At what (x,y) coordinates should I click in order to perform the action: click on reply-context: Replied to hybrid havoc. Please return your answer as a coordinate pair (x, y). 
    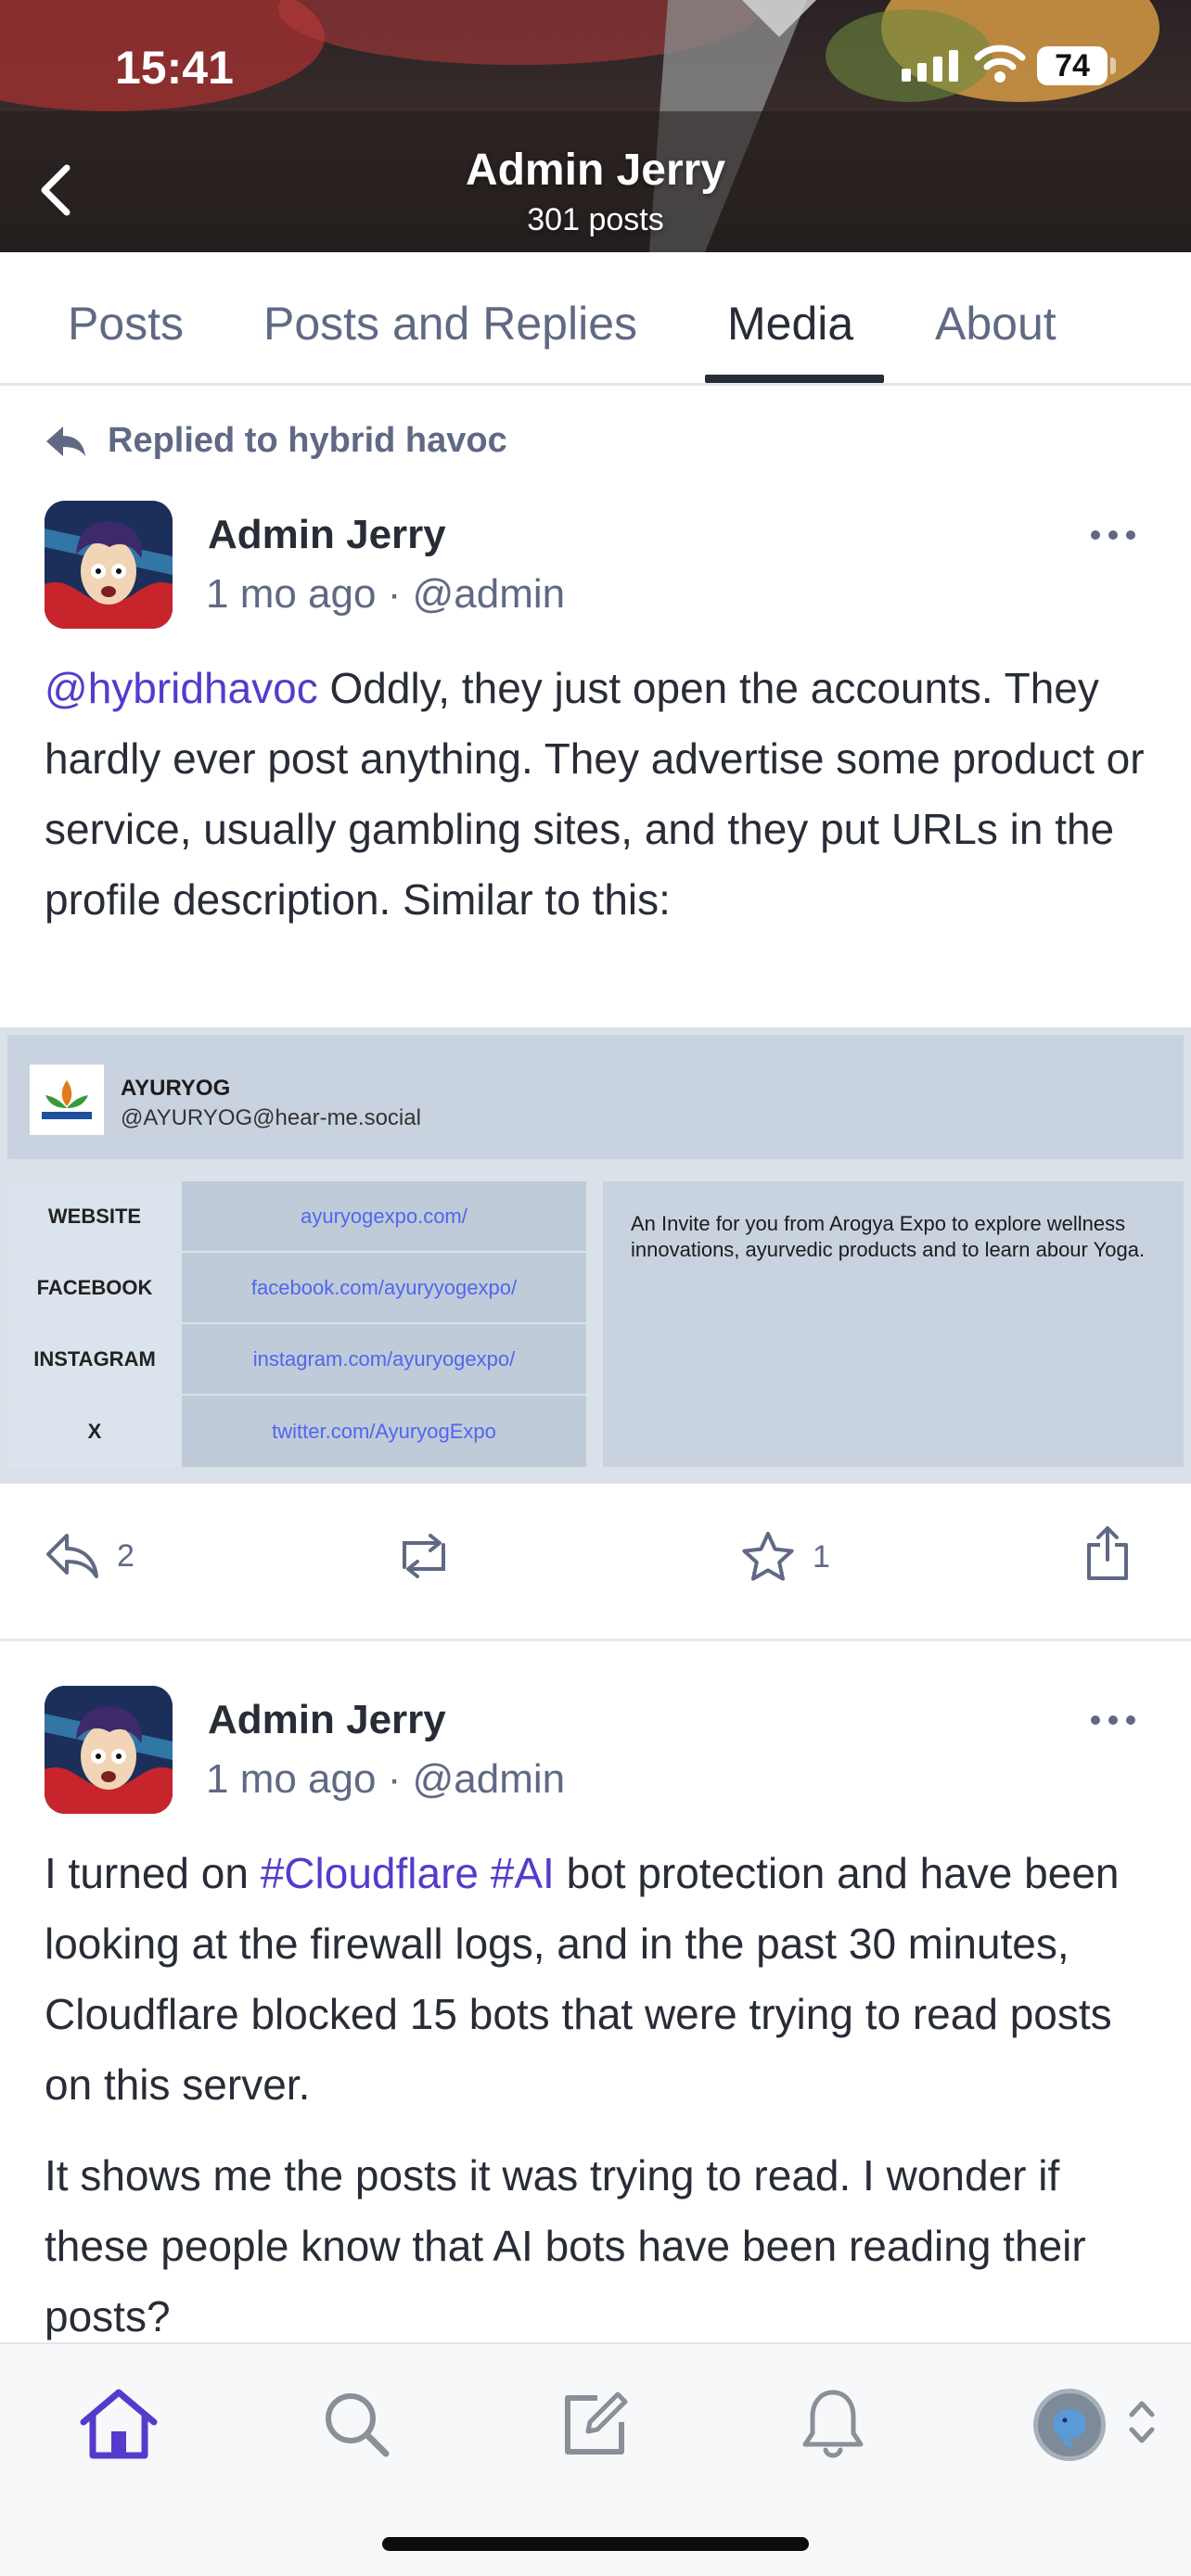
    Looking at the image, I should click on (276, 441).